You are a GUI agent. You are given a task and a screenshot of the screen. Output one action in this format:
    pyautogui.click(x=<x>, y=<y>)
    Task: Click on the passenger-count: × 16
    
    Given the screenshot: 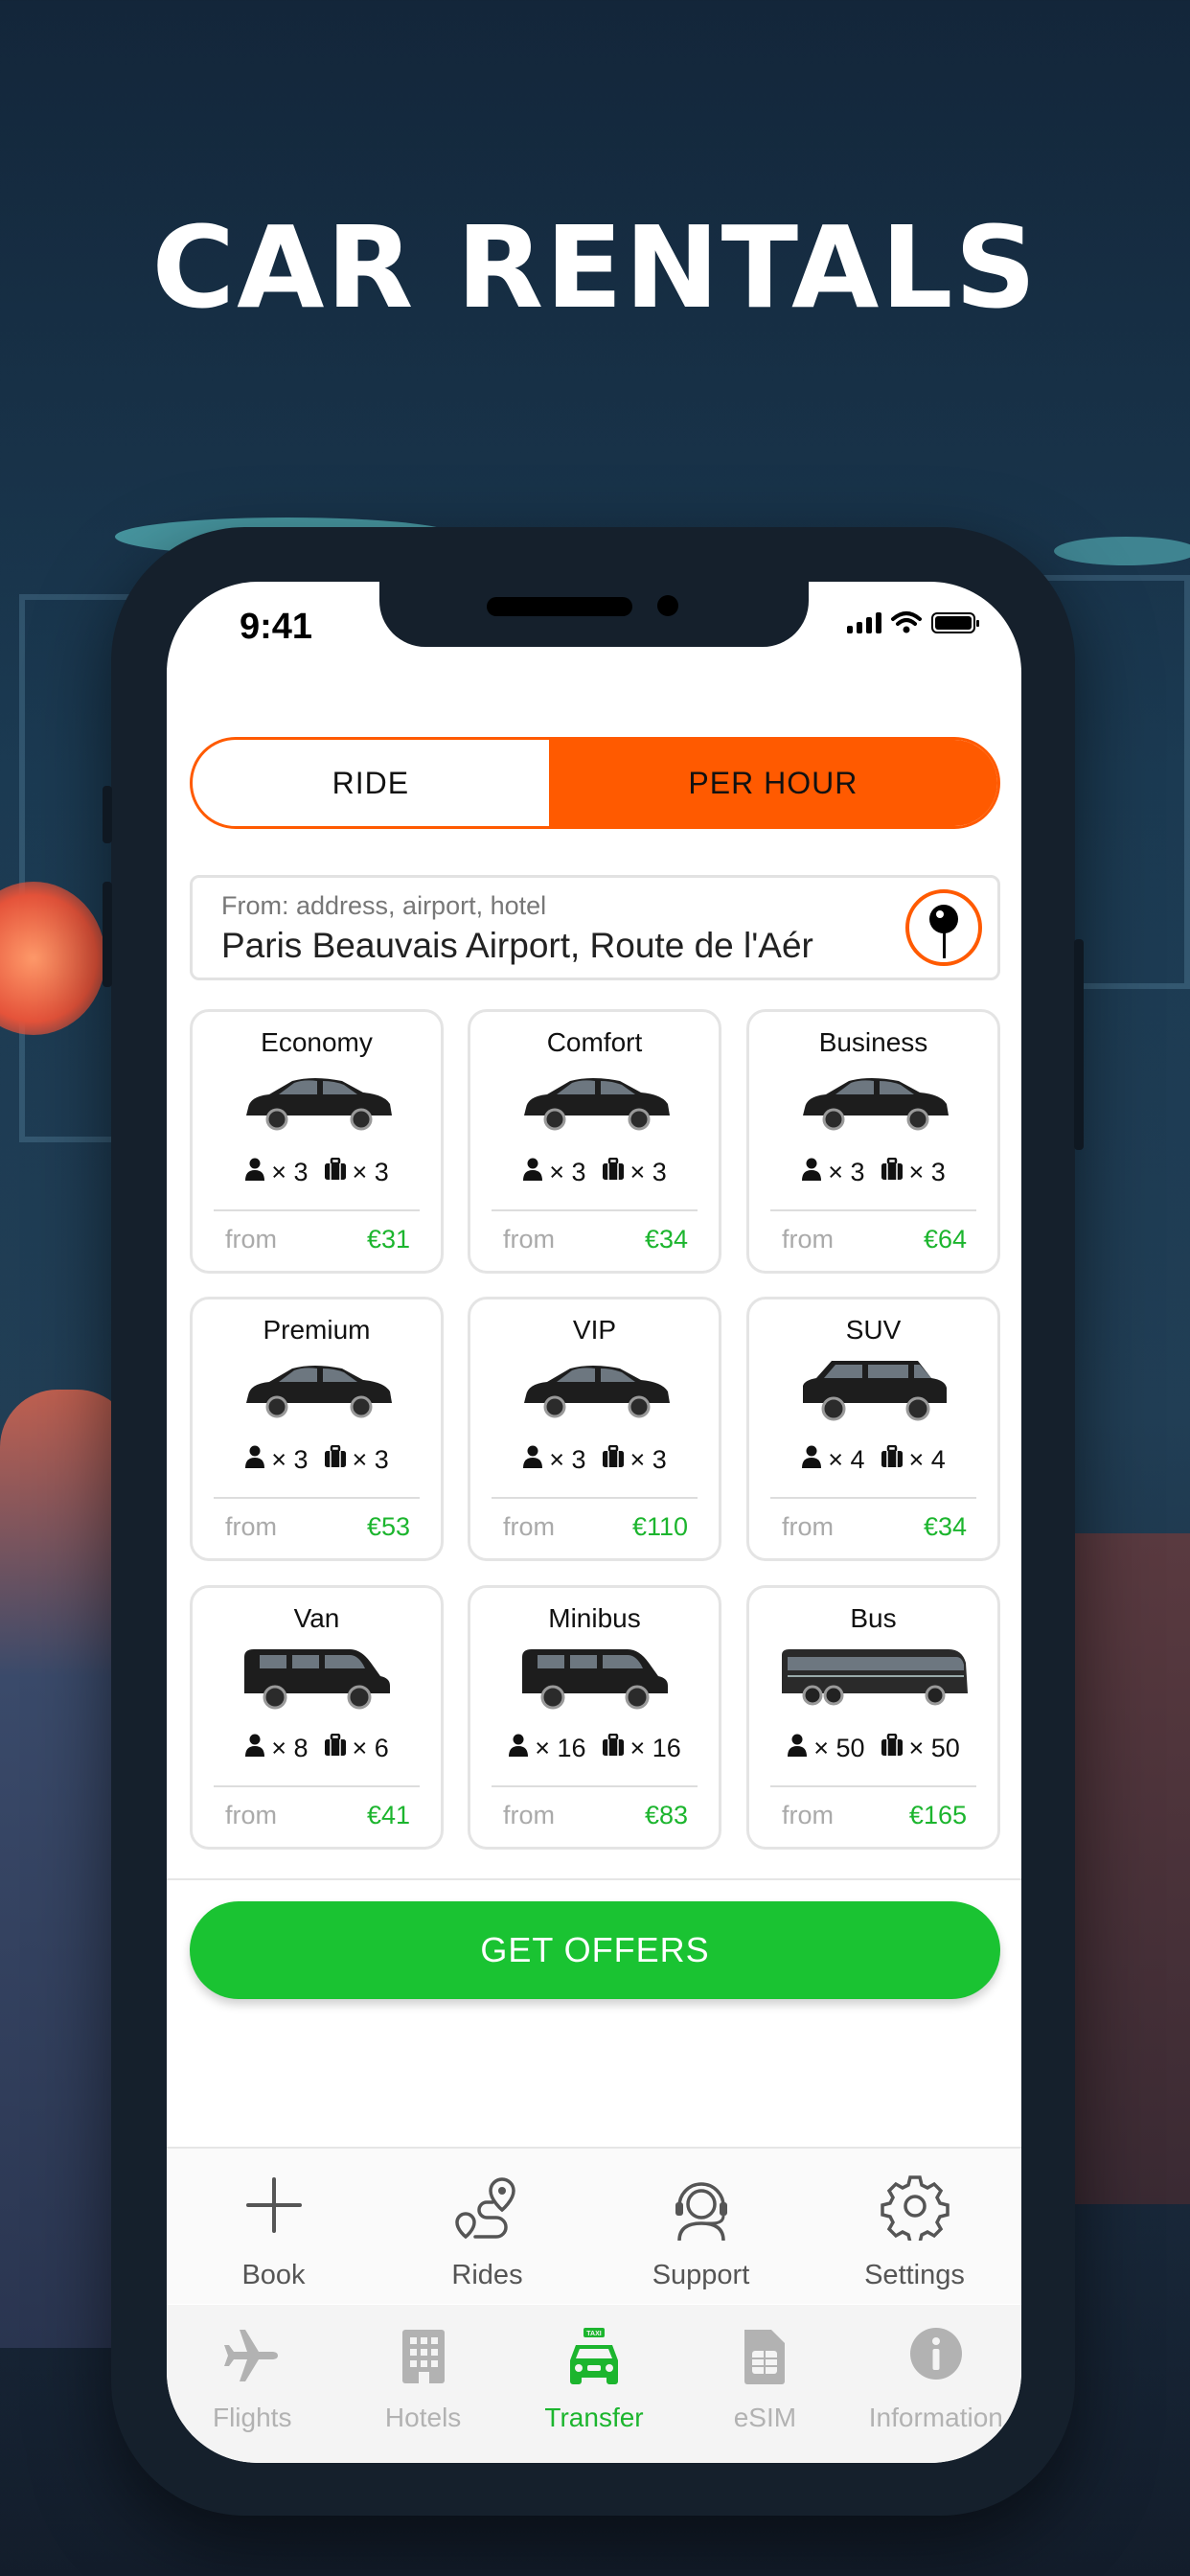 What is the action you would take?
    pyautogui.click(x=560, y=1748)
    